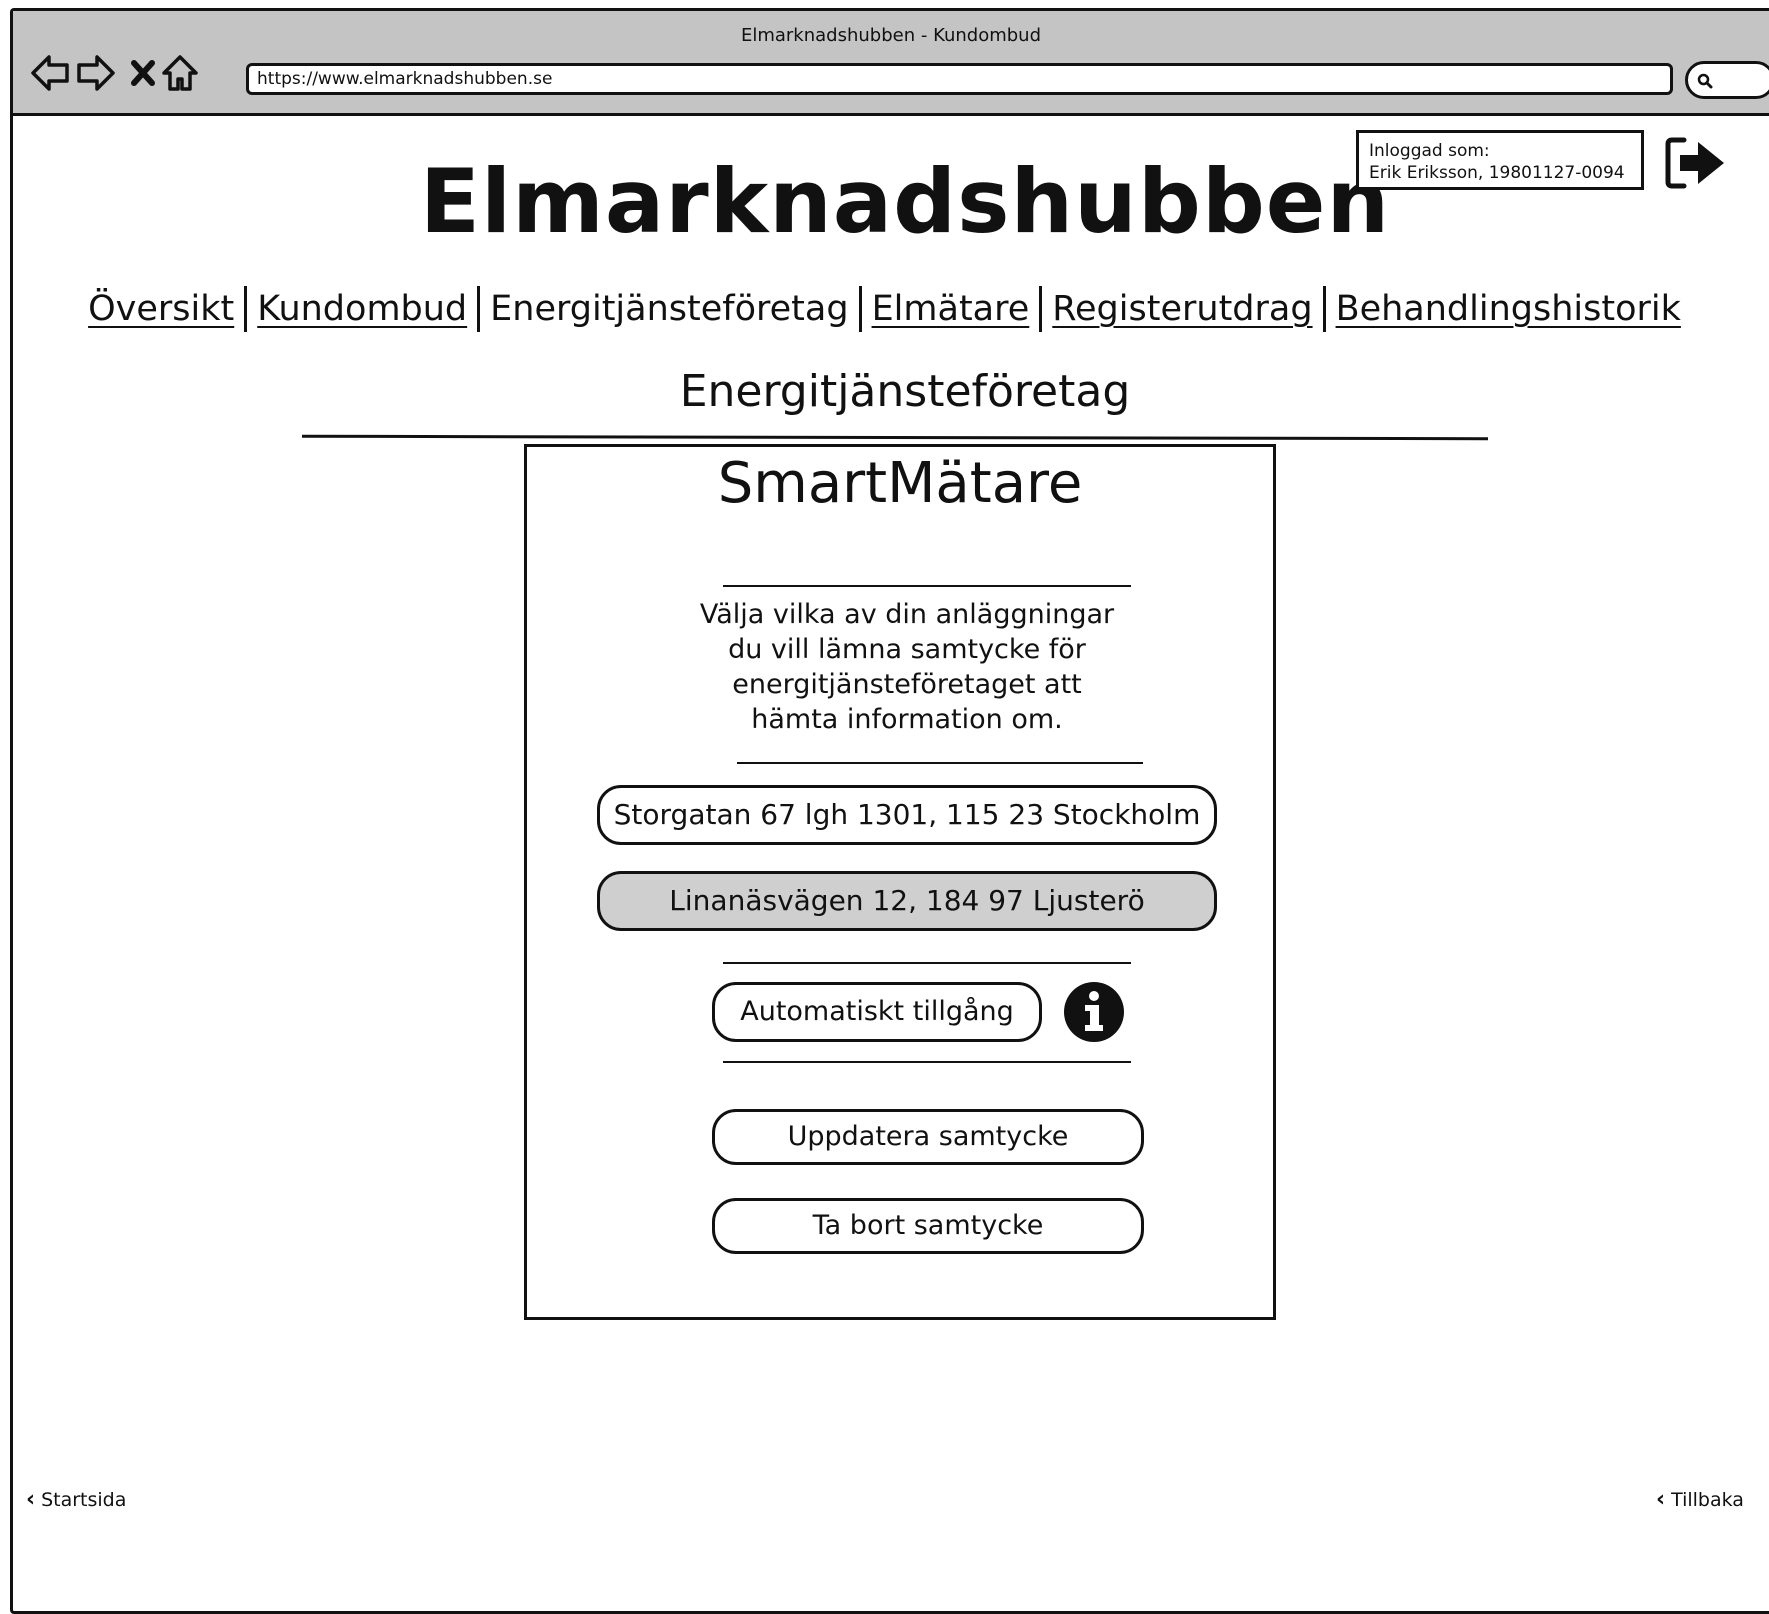 The height and width of the screenshot is (1614, 1769). I want to click on footer-link-startsida: ‹ Startsida, so click(76, 1499).